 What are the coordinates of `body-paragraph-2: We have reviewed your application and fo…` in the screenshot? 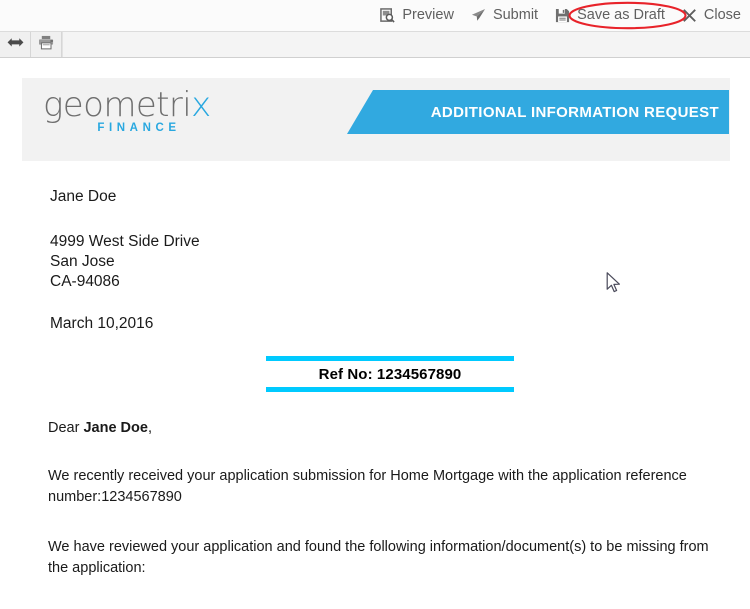 It's located at (378, 557).